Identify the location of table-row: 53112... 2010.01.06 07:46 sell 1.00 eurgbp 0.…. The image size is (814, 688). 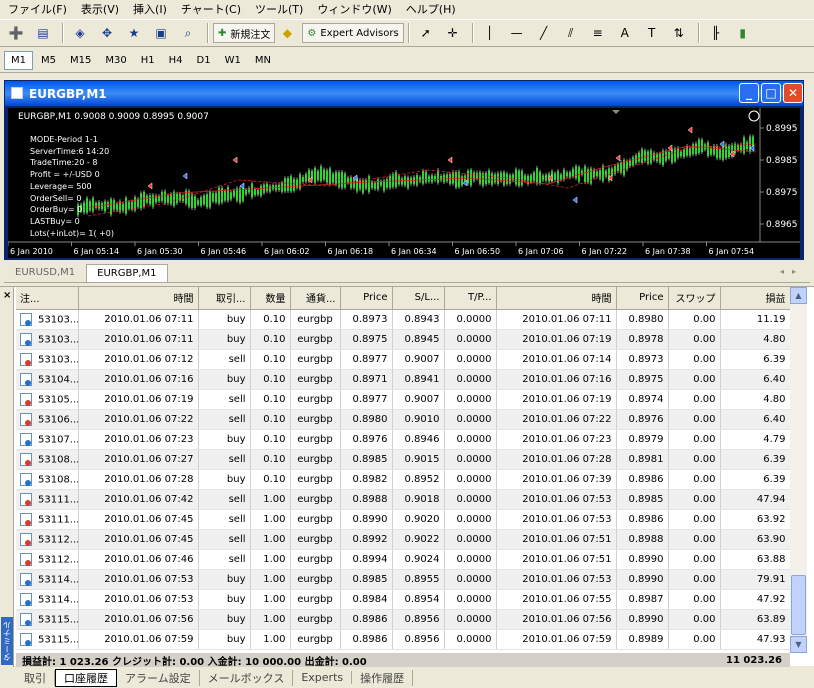
(403, 559).